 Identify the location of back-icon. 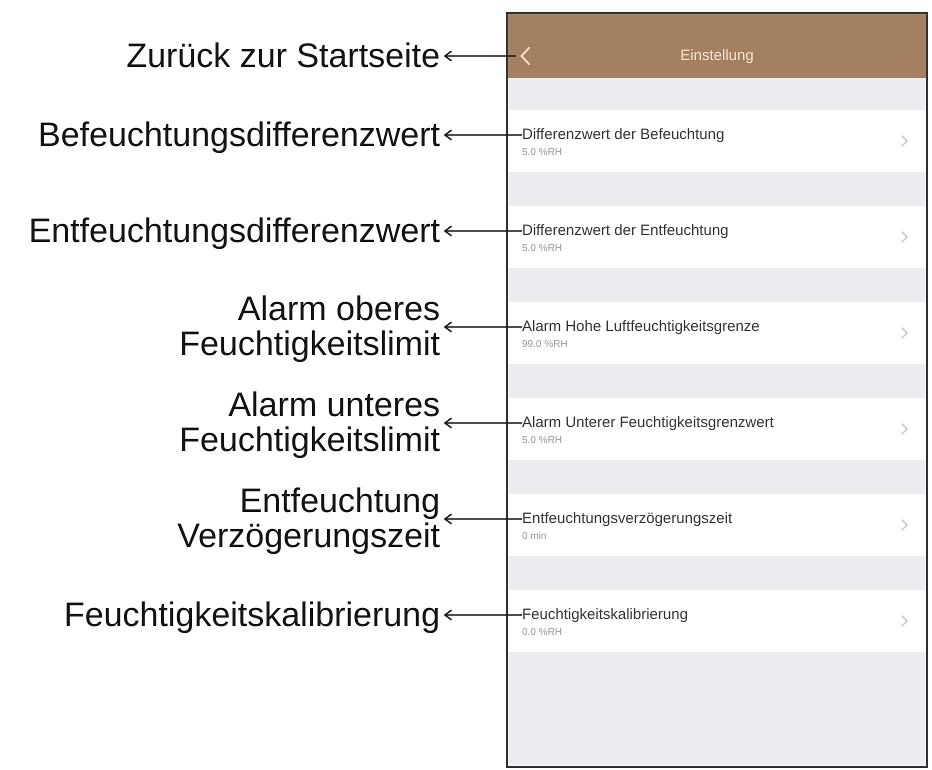
(525, 56).